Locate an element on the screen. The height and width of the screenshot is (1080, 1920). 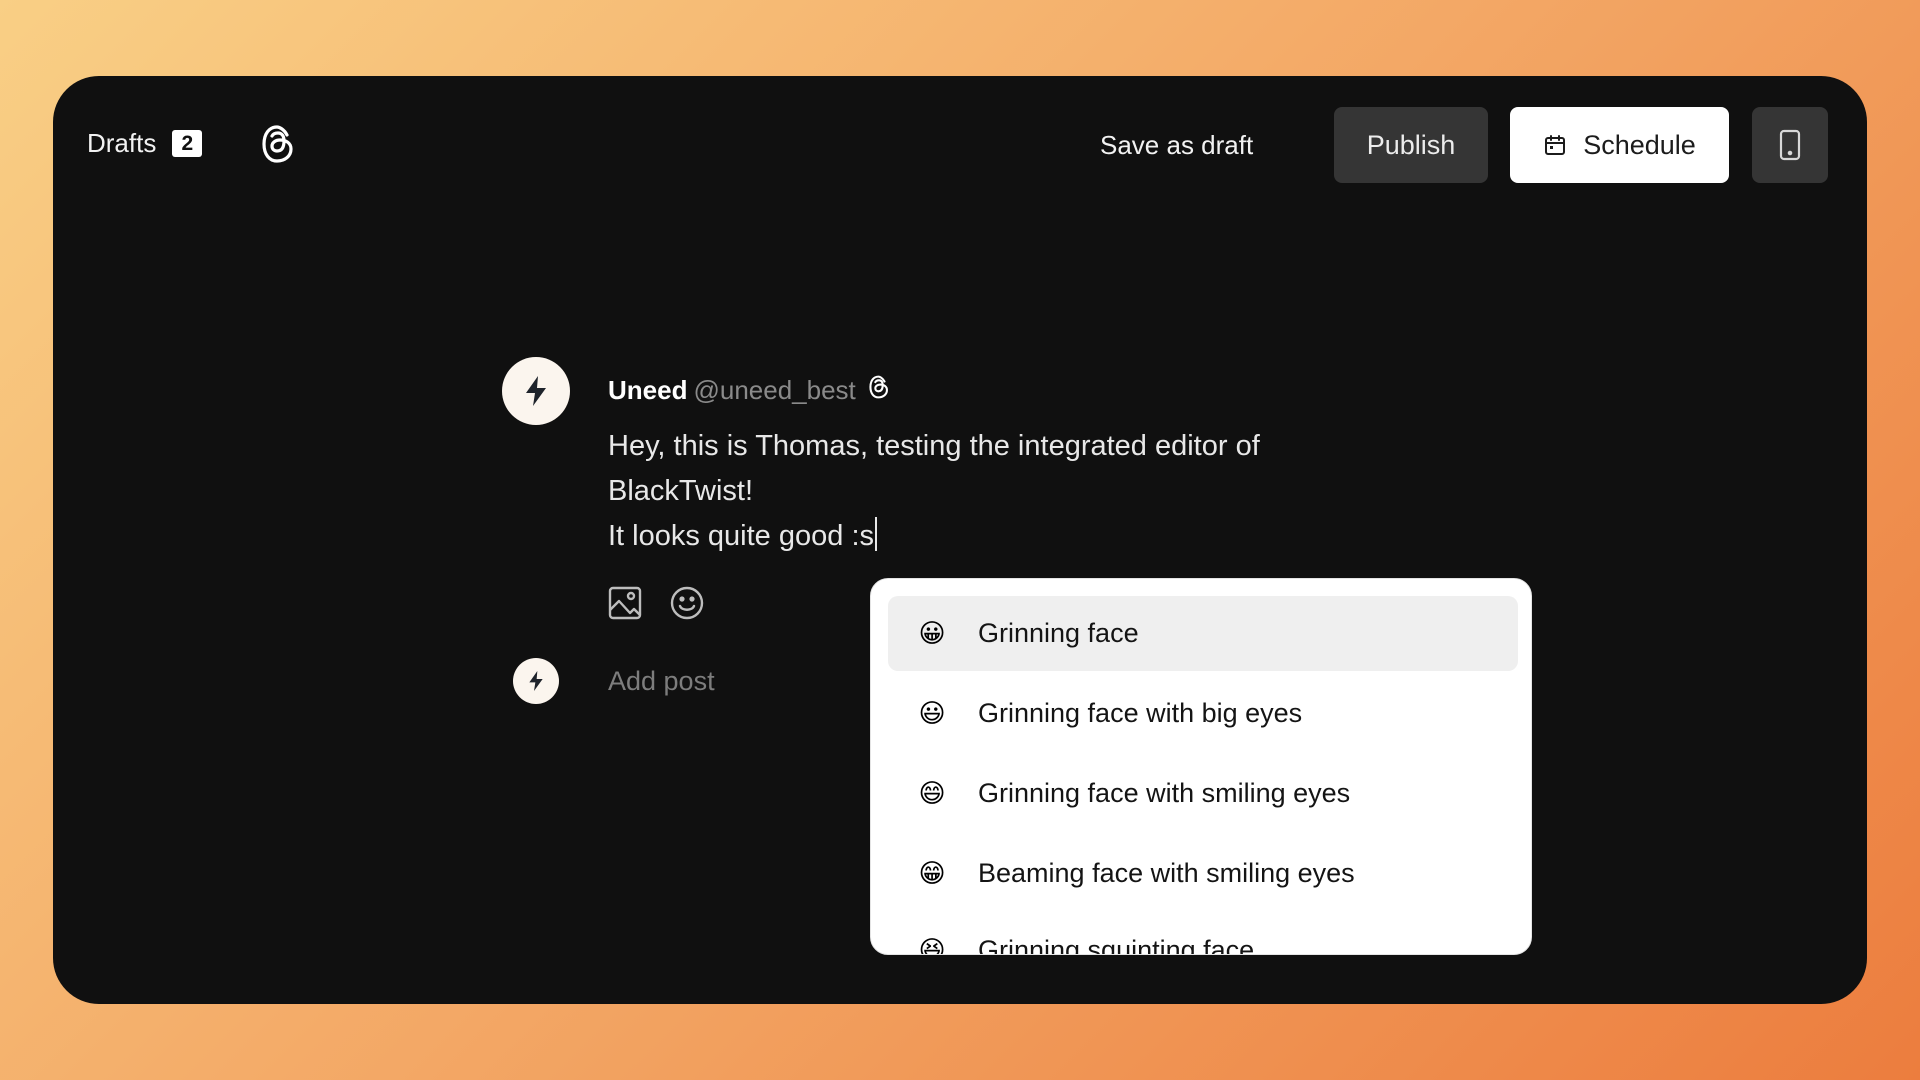
emoji-option-grinning-face-smiling-eyes: 😄 Grinning face with smiling eyes is located at coordinates (1203, 793).